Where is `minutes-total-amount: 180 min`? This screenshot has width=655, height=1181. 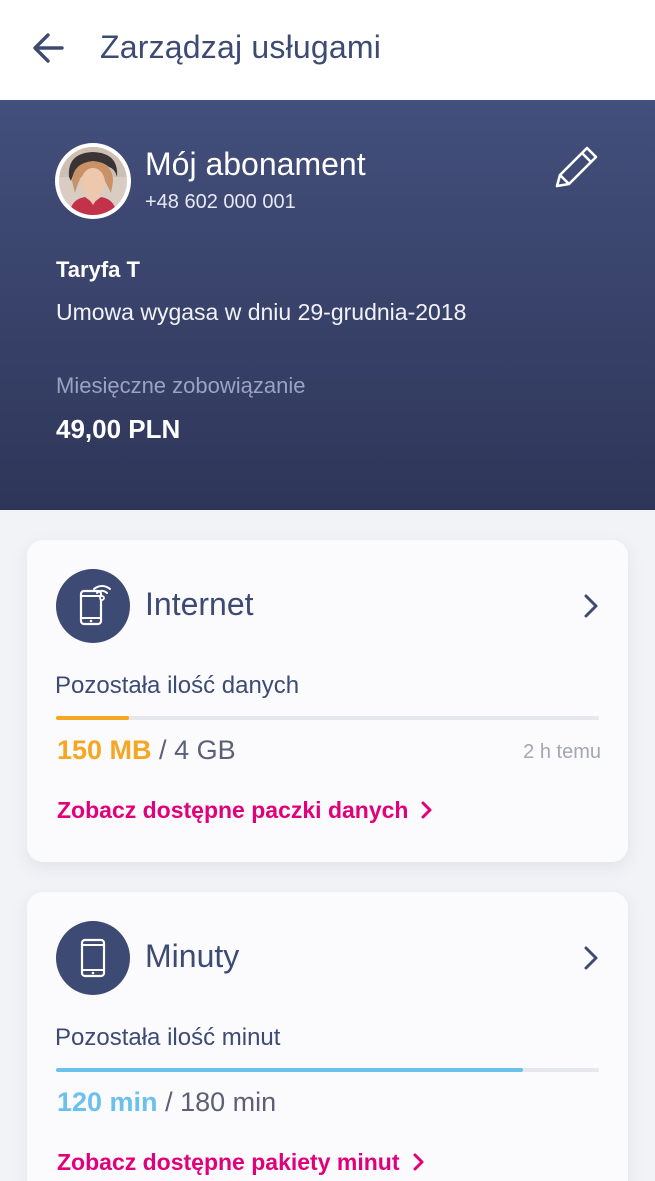
minutes-total-amount: 180 min is located at coordinates (228, 1102).